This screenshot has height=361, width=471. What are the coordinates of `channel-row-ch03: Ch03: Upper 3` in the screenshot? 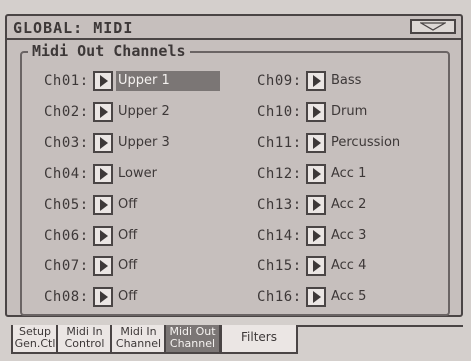 It's located at (131, 144).